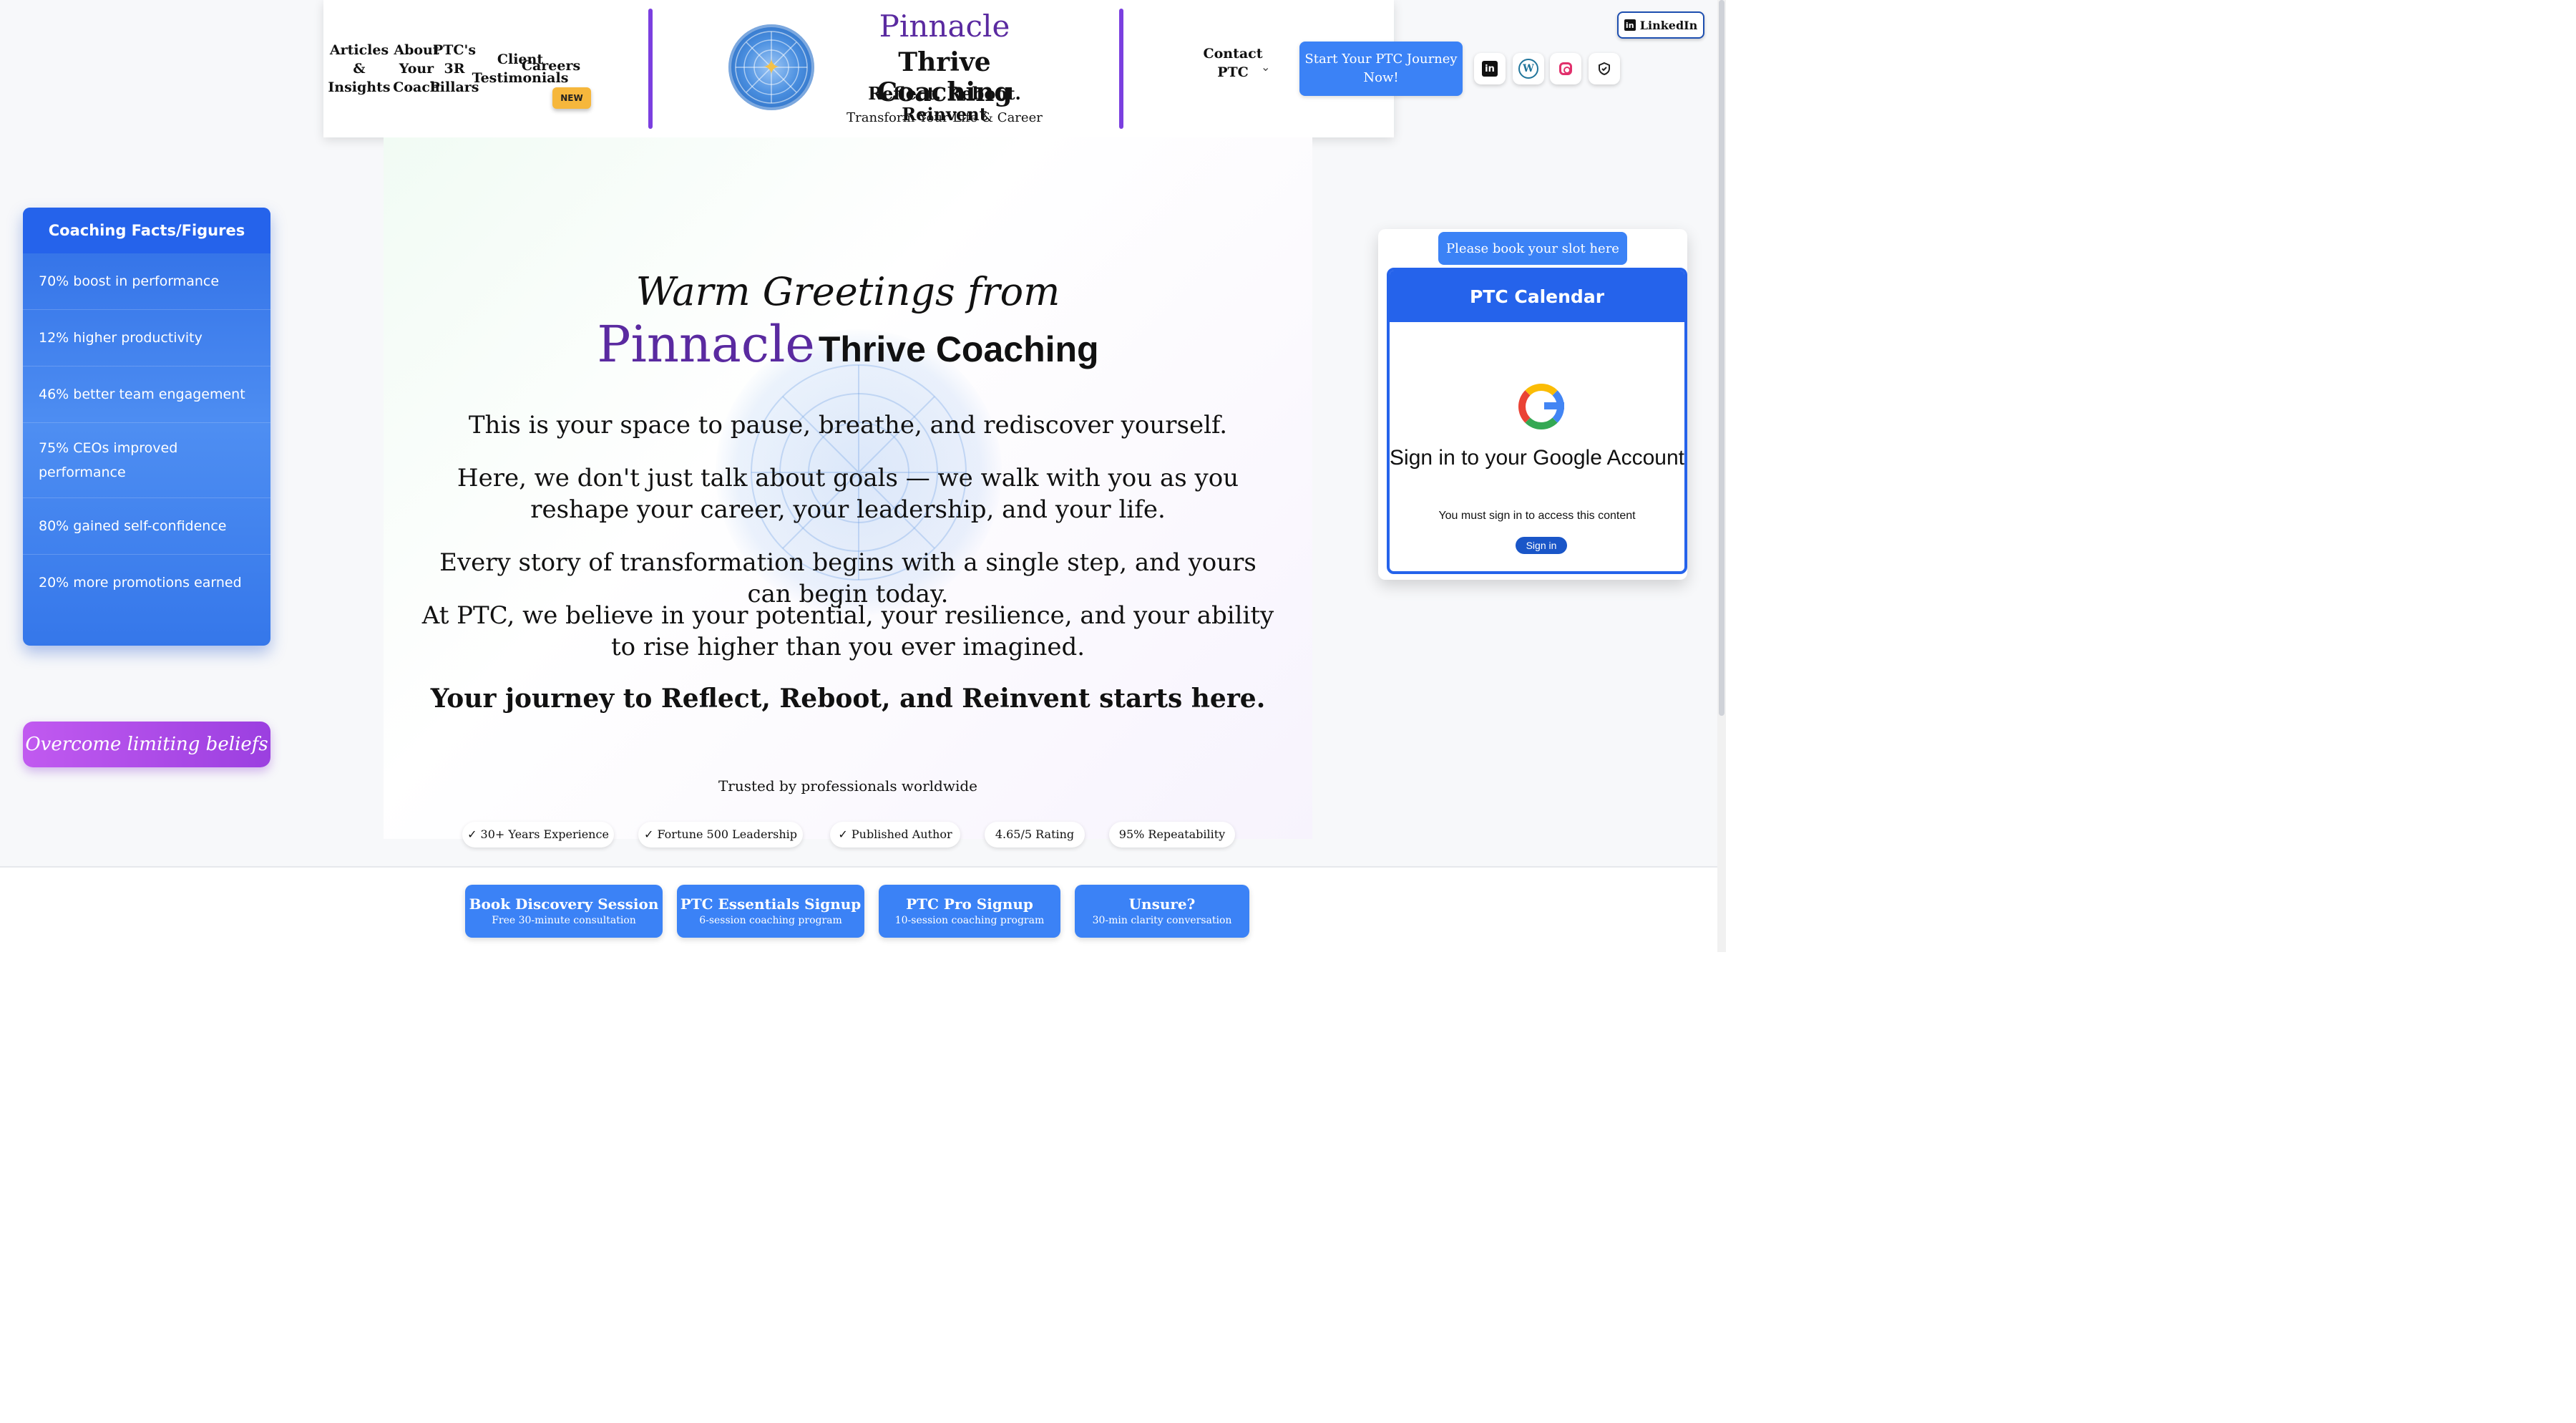  I want to click on fact-item: 80% gained self-confidence, so click(146, 526).